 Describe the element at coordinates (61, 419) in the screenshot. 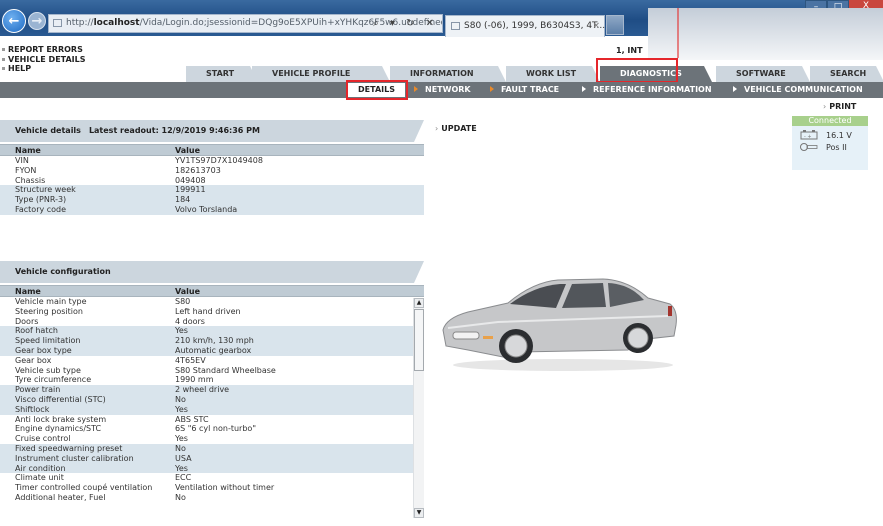

I see `row-name: Anti lock brake system` at that location.